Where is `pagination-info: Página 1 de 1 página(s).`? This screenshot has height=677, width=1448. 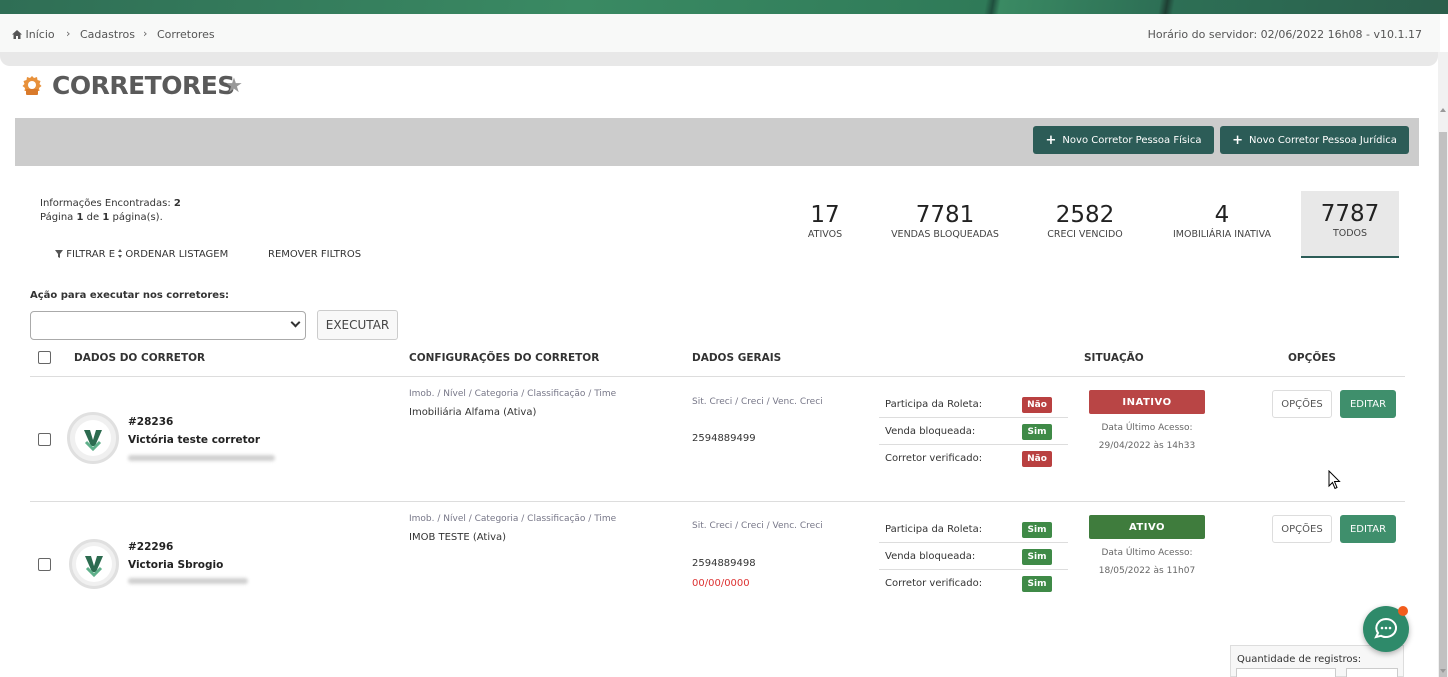 pagination-info: Página 1 de 1 página(s). is located at coordinates (101, 217).